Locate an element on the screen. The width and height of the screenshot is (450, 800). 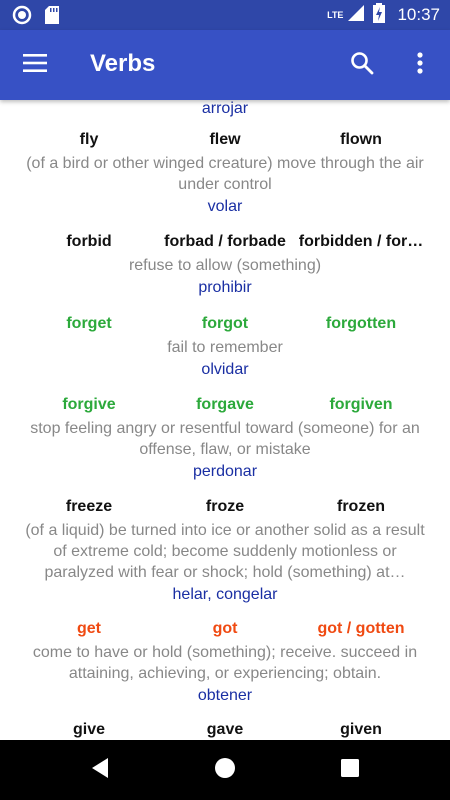
verb-forms: forgive forgave forgiven is located at coordinates (225, 407).